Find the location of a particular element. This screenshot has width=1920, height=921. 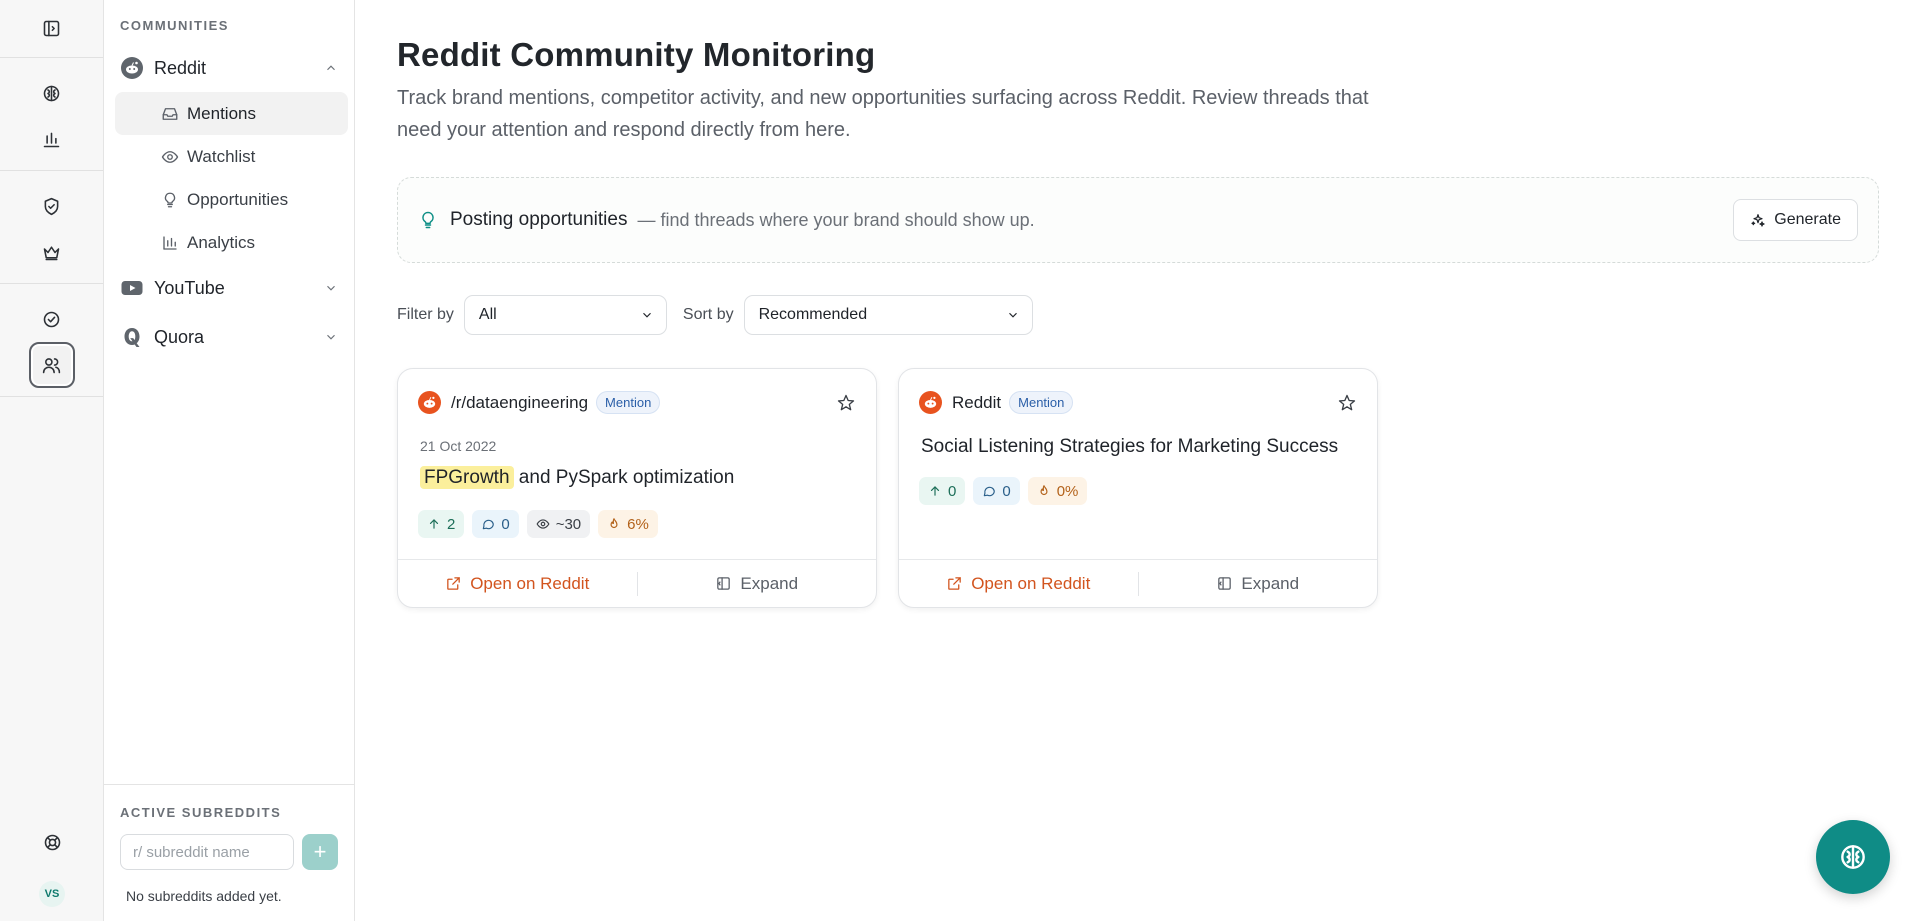

views-count: ~30 is located at coordinates (568, 524).